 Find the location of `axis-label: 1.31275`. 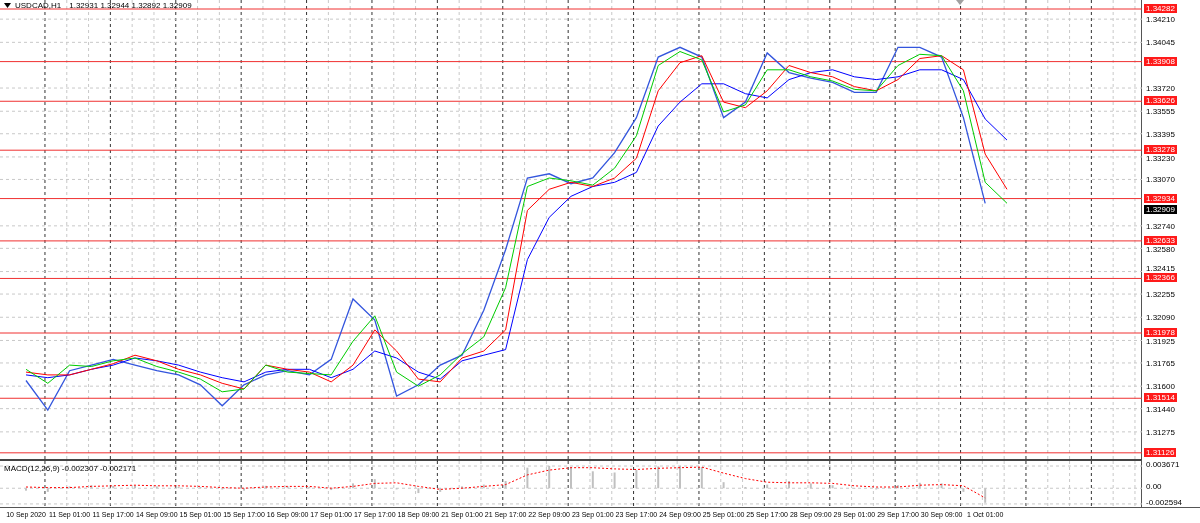

axis-label: 1.31275 is located at coordinates (1160, 432).